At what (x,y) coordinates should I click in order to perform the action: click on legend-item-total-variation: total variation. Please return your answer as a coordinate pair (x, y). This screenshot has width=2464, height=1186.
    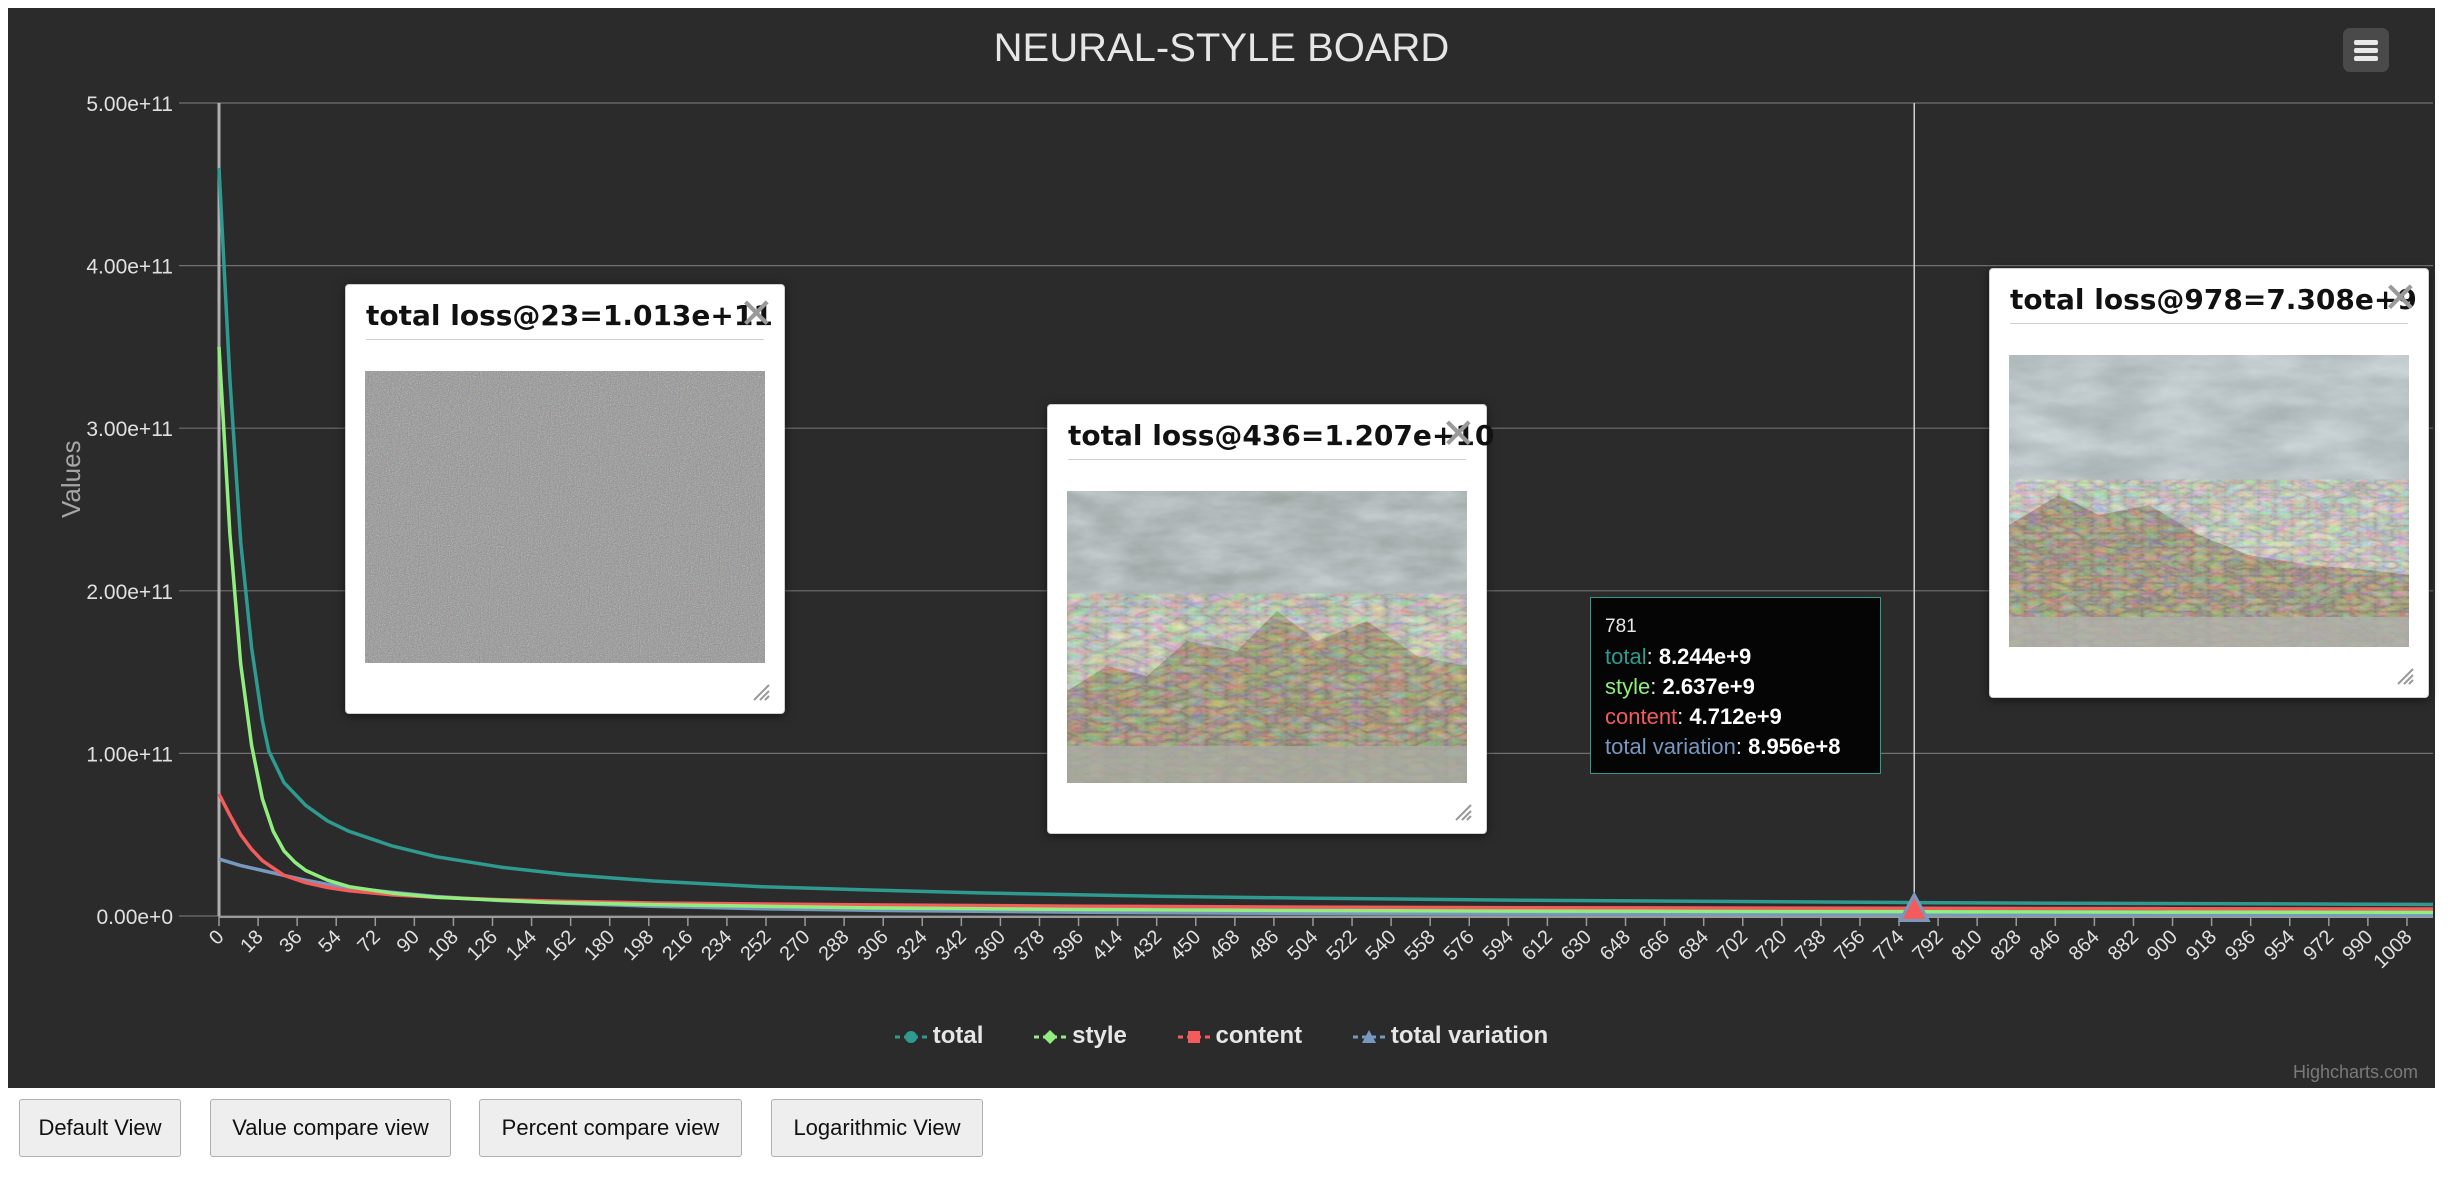
    Looking at the image, I should click on (1450, 1036).